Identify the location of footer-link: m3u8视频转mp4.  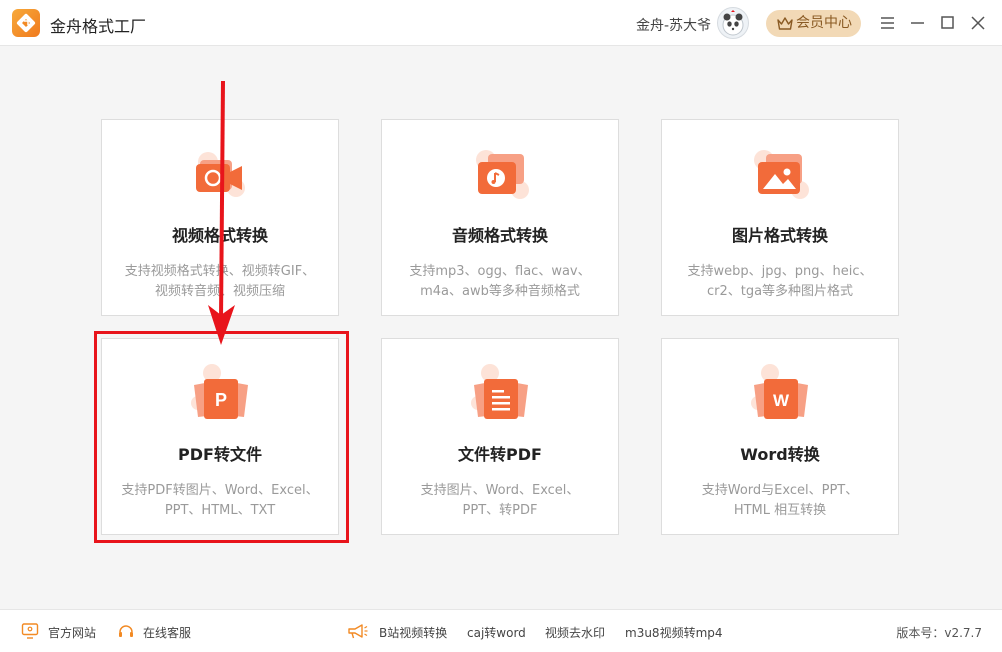
(674, 632).